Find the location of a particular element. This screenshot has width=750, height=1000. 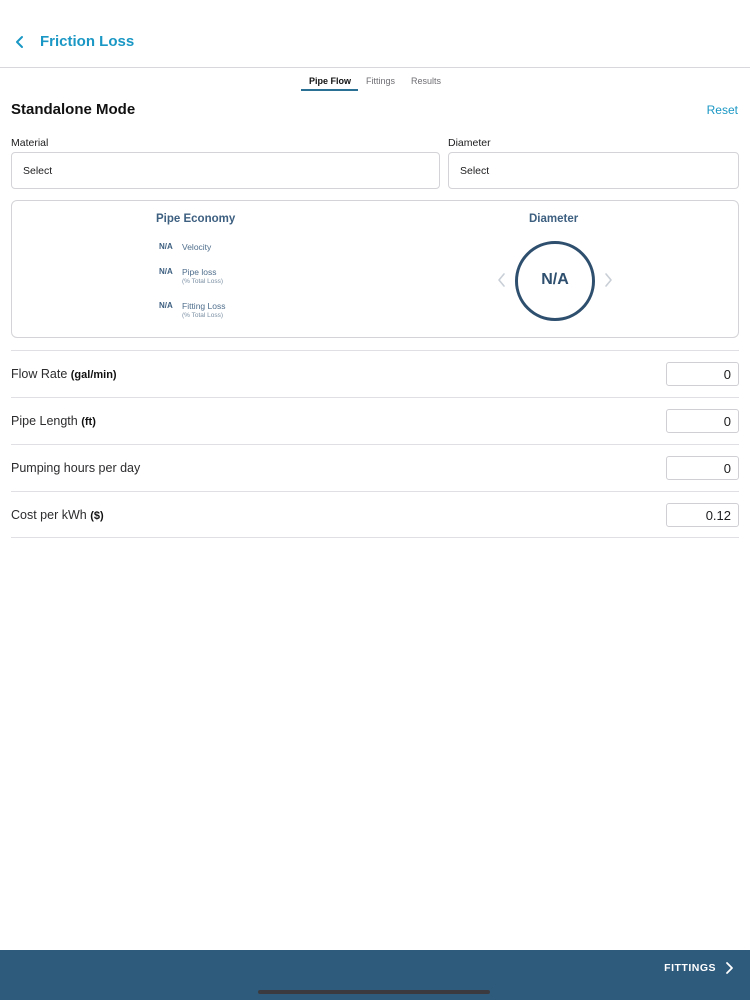

tab-pipe-flow: Pipe Flow is located at coordinates (330, 81).